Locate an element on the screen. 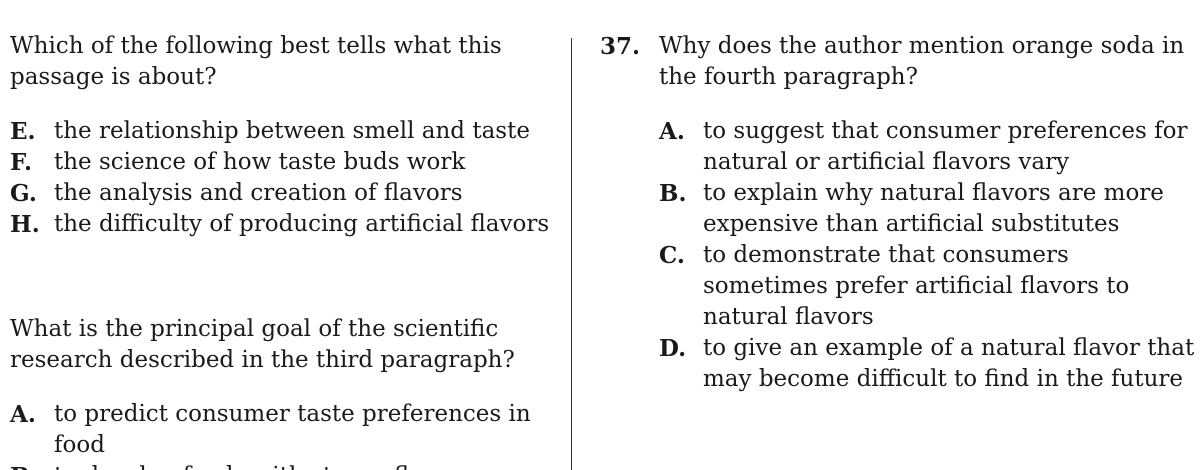 Image resolution: width=1201 pixels, height=470 pixels. answer-choice-b: B. to develop foods with strong flavors is located at coordinates (280, 465).